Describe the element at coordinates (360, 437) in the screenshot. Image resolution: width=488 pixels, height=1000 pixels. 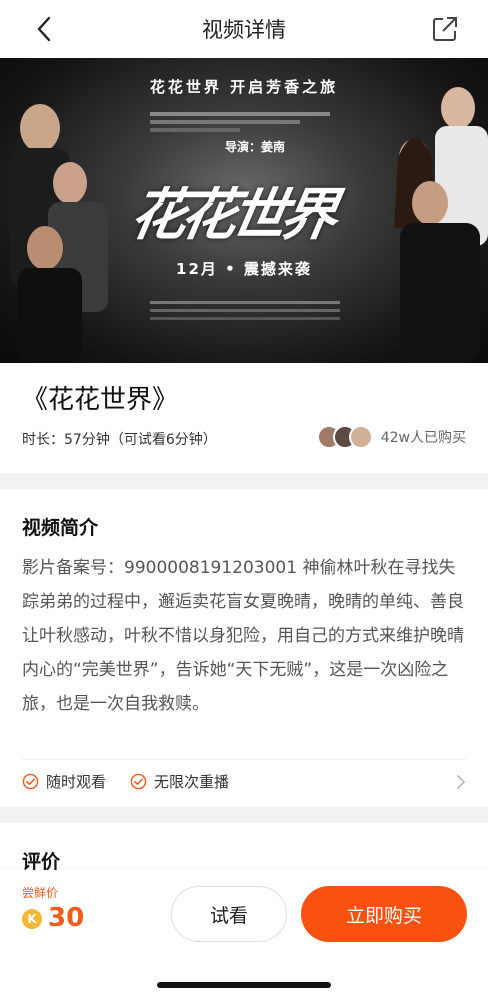
I see `avatar` at that location.